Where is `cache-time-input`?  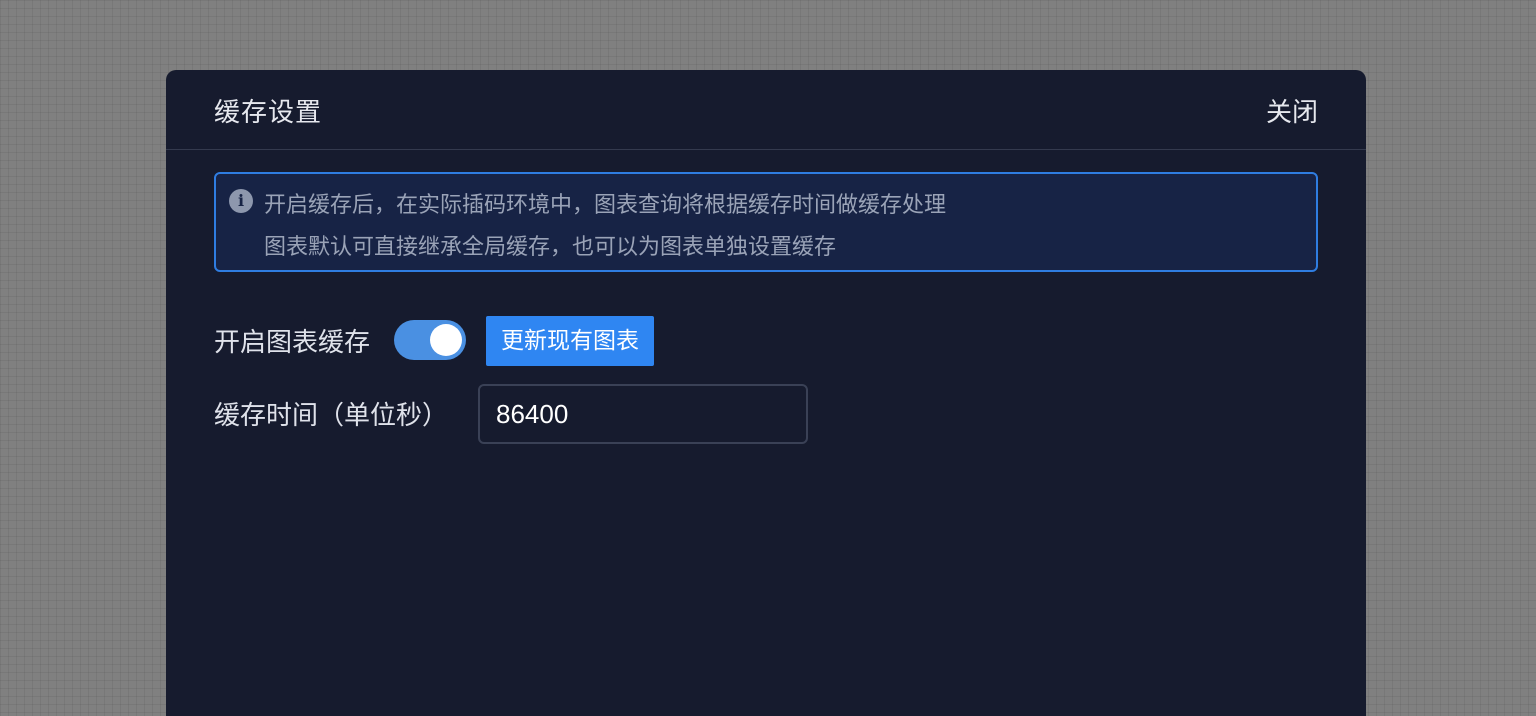
cache-time-input is located at coordinates (643, 414).